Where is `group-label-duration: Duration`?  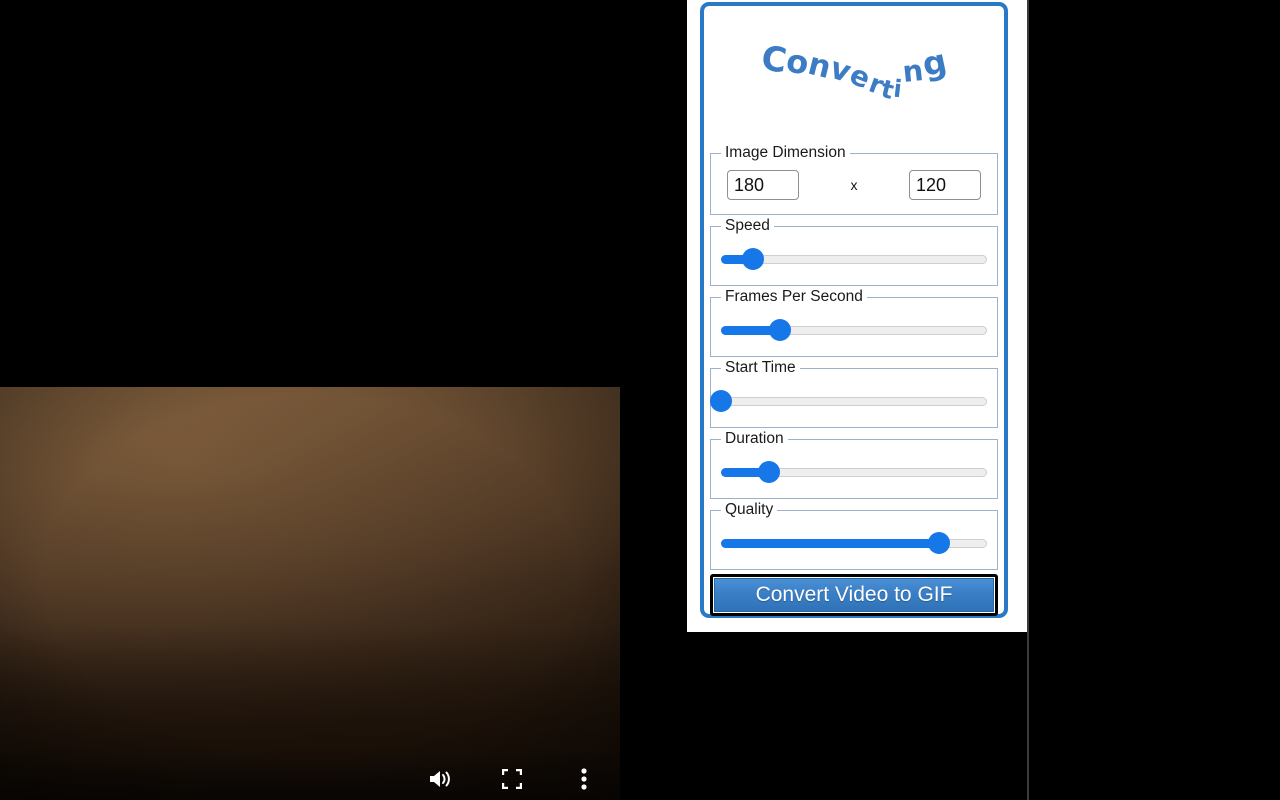
group-label-duration: Duration is located at coordinates (754, 438).